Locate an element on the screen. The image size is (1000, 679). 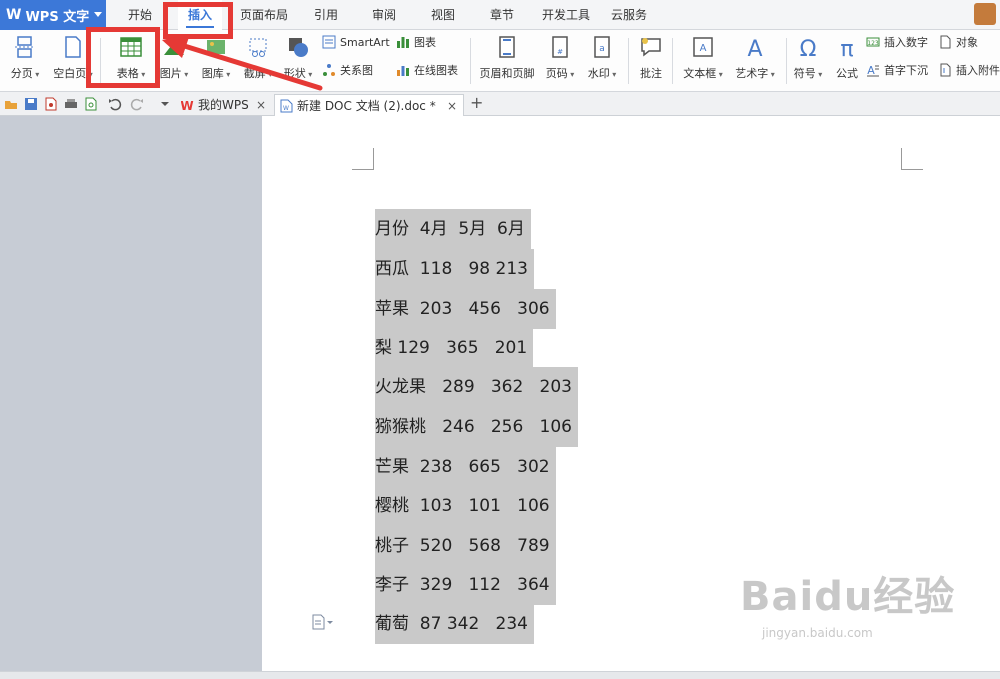
print-icon is located at coordinates (71, 104).